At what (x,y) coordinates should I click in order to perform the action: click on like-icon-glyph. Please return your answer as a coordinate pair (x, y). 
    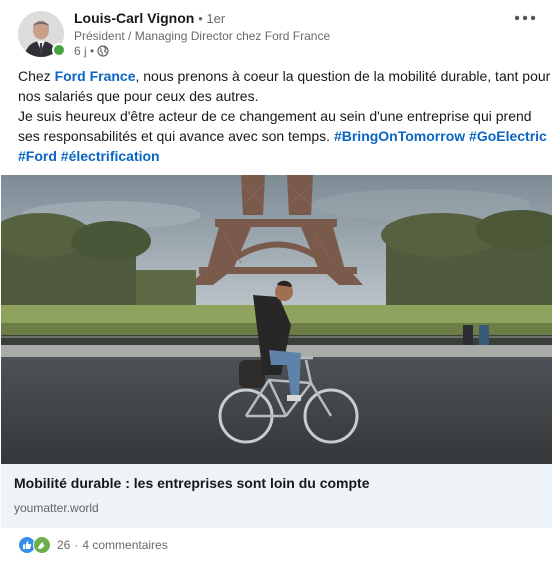
    Looking at the image, I should click on (27, 545).